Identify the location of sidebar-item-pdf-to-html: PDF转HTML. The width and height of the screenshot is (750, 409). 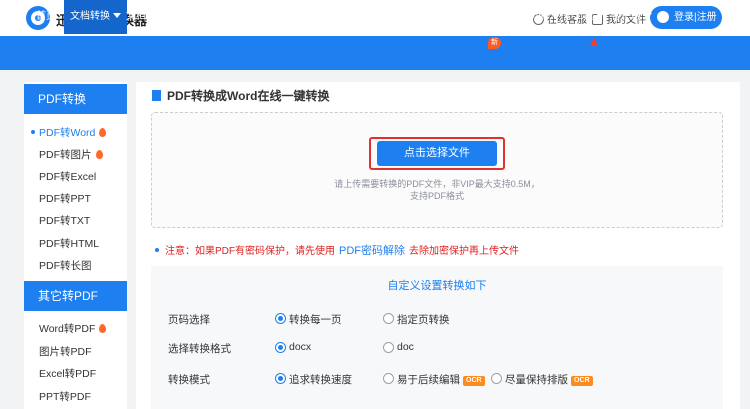
(69, 243).